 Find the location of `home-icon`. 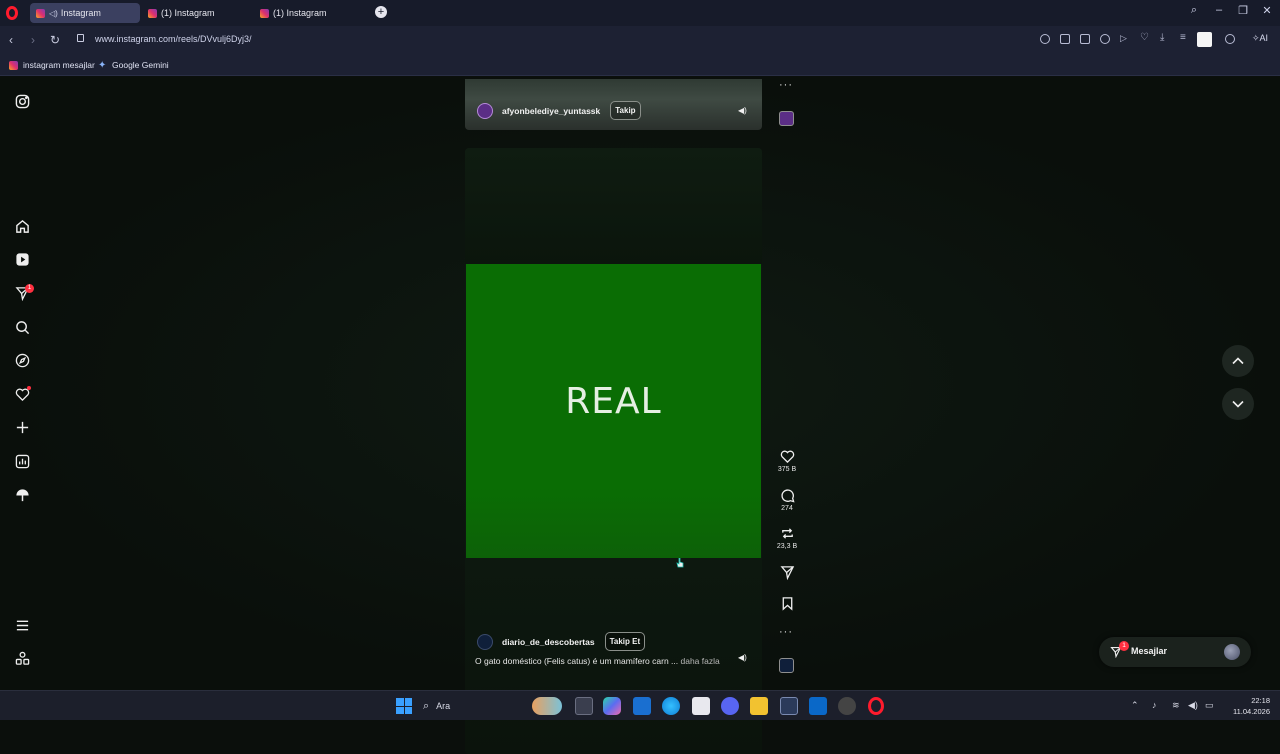

home-icon is located at coordinates (22, 226).